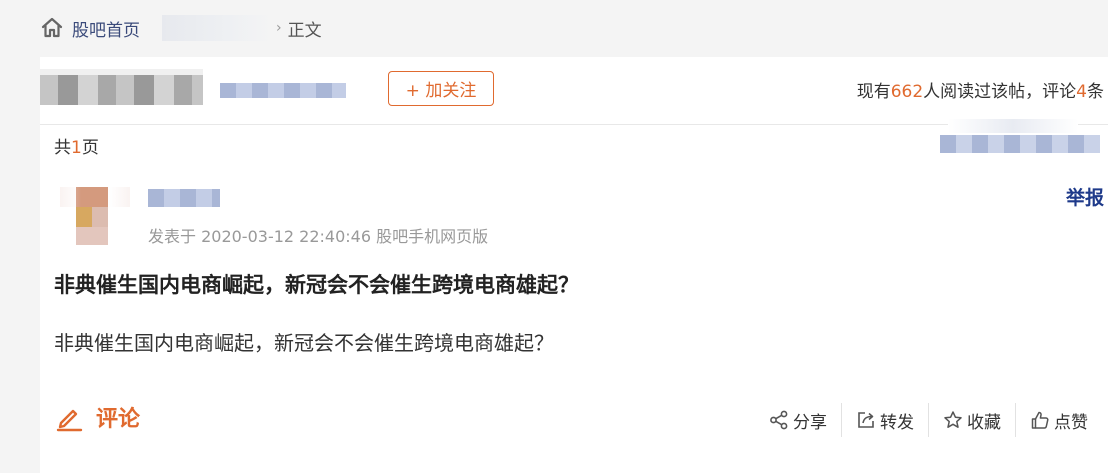 The image size is (1108, 473). I want to click on breadcrumb: 股吧首页 › 正文, so click(181, 28).